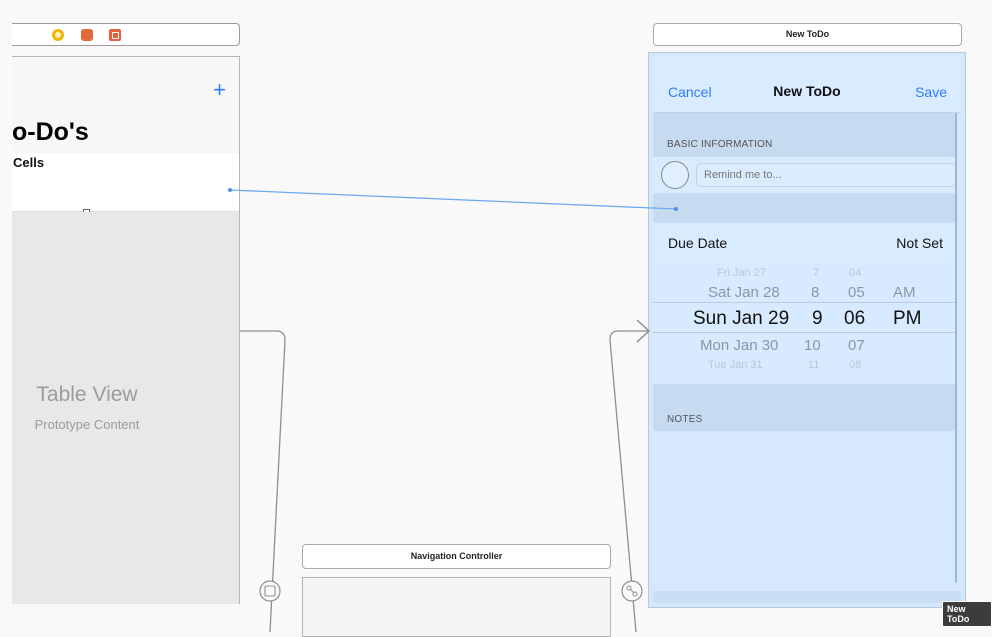  Describe the element at coordinates (270, 591) in the screenshot. I see `relationship-segue-icon` at that location.